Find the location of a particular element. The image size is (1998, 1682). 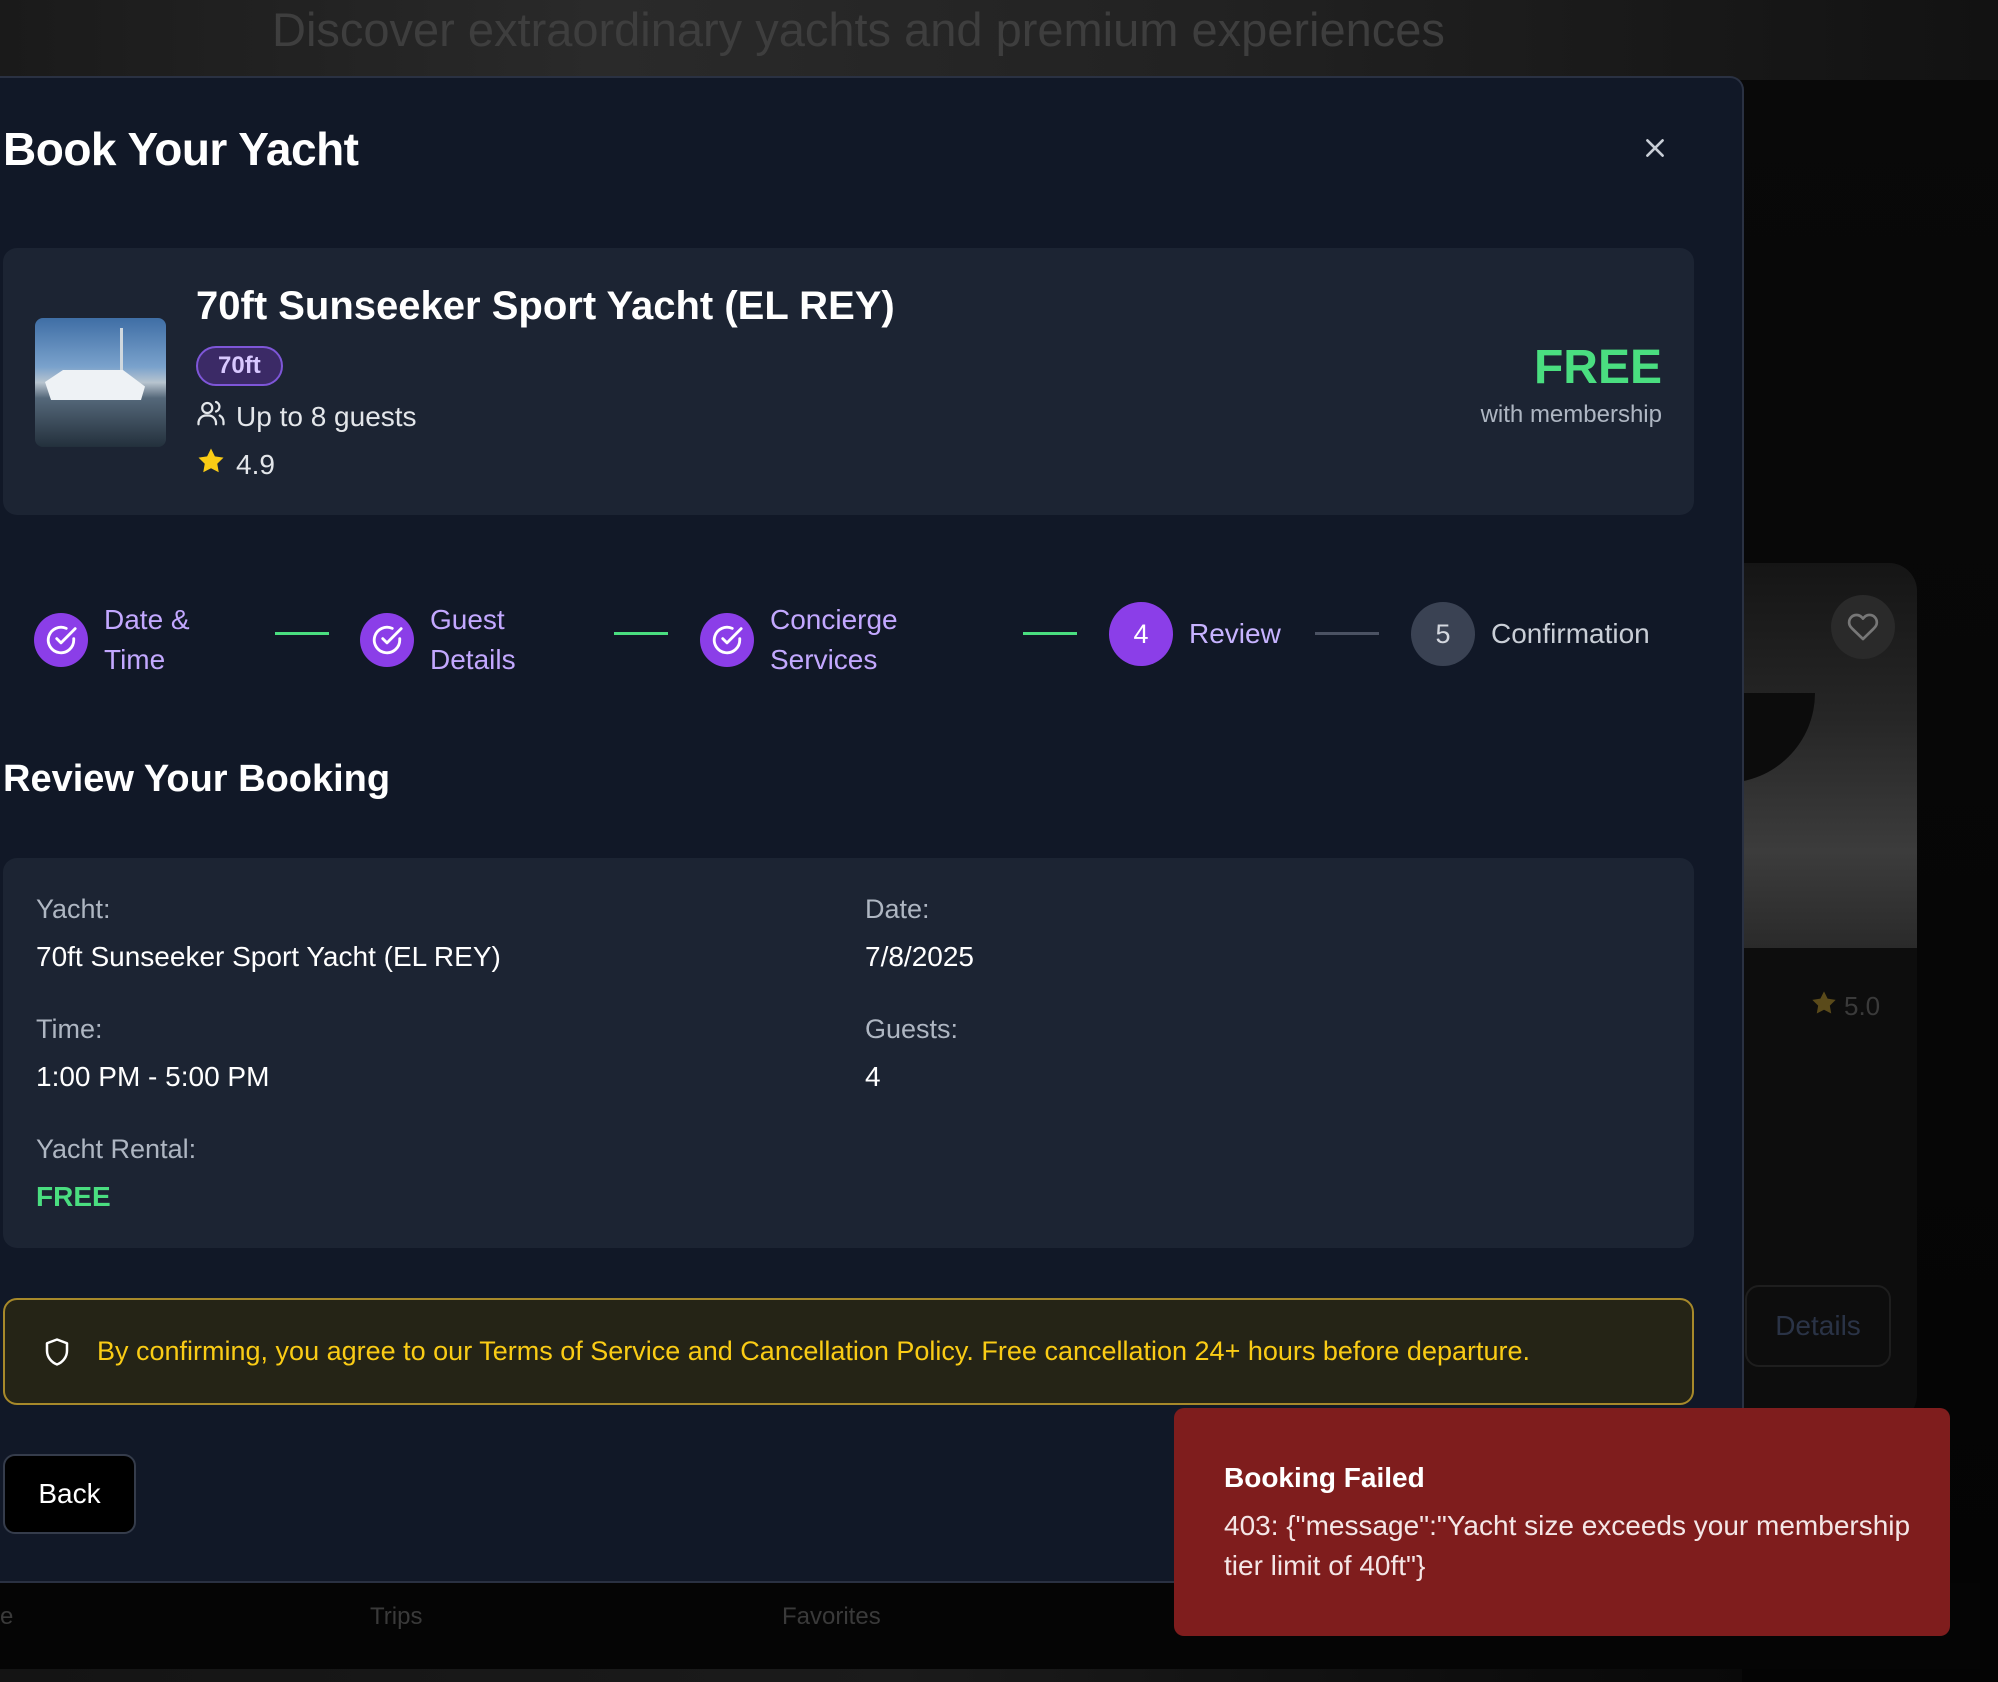

capacity-row: Up to 8 guests is located at coordinates (306, 416).